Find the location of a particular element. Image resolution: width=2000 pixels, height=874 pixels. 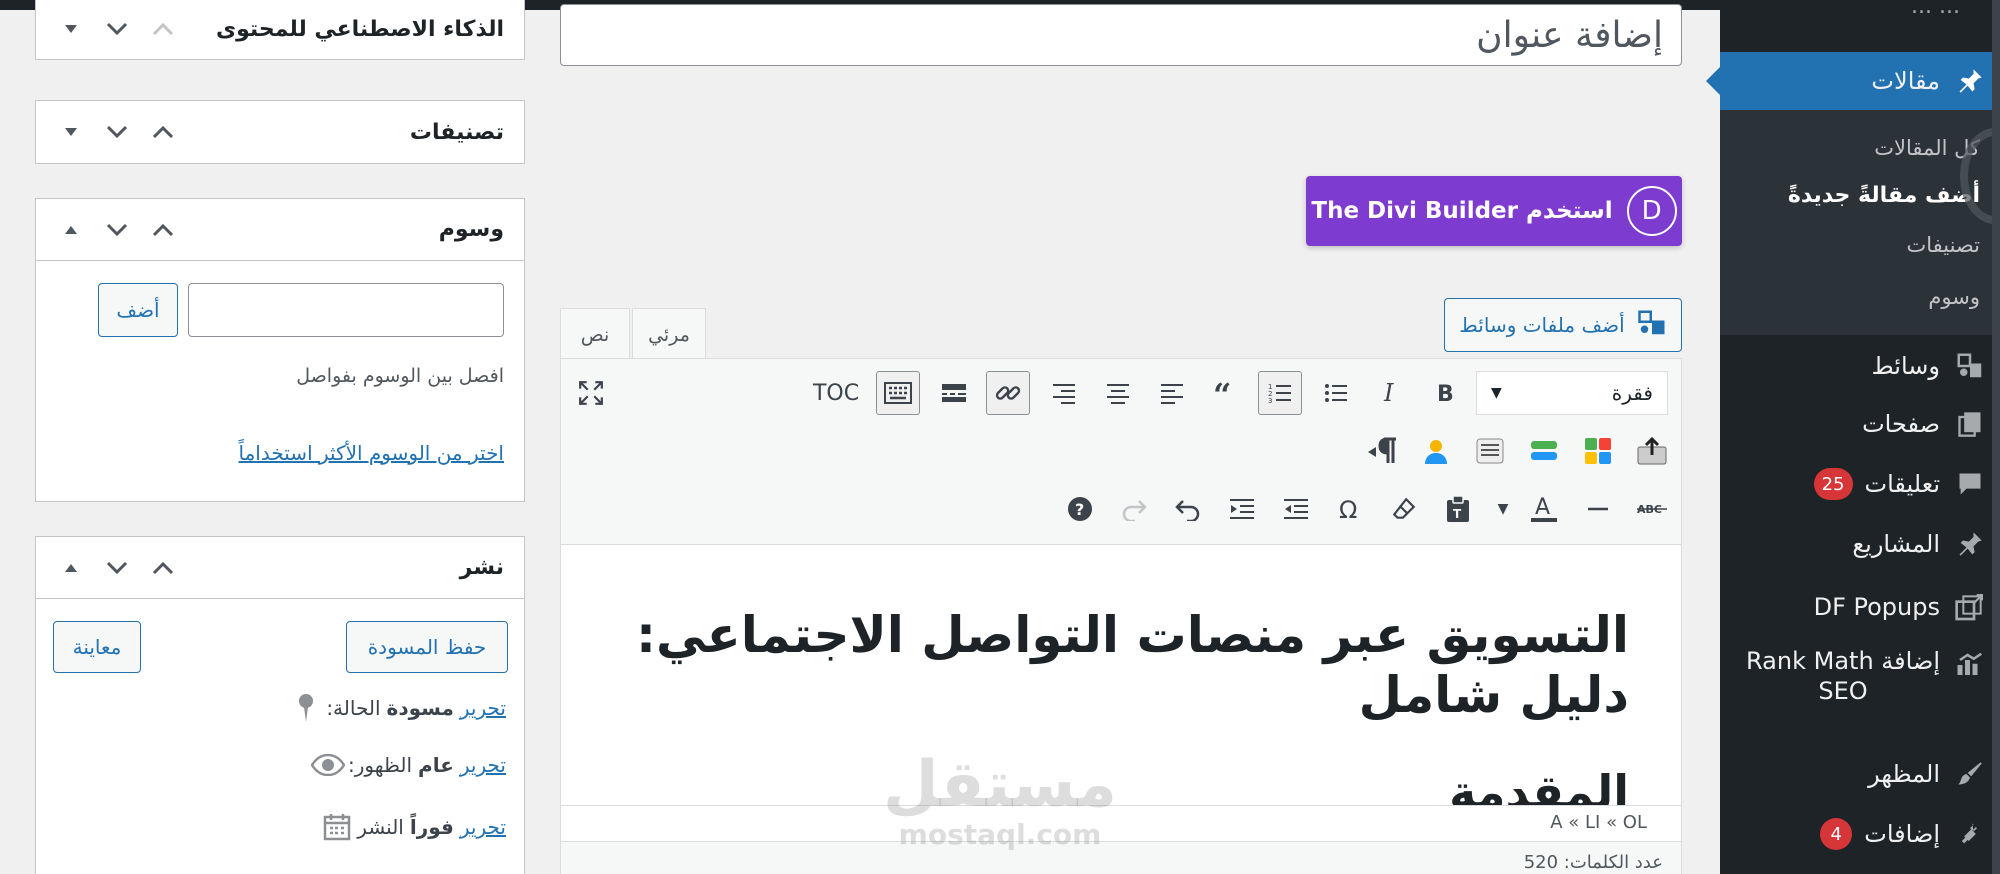

sidebar-item-popups: DF Popups is located at coordinates (1860, 607).